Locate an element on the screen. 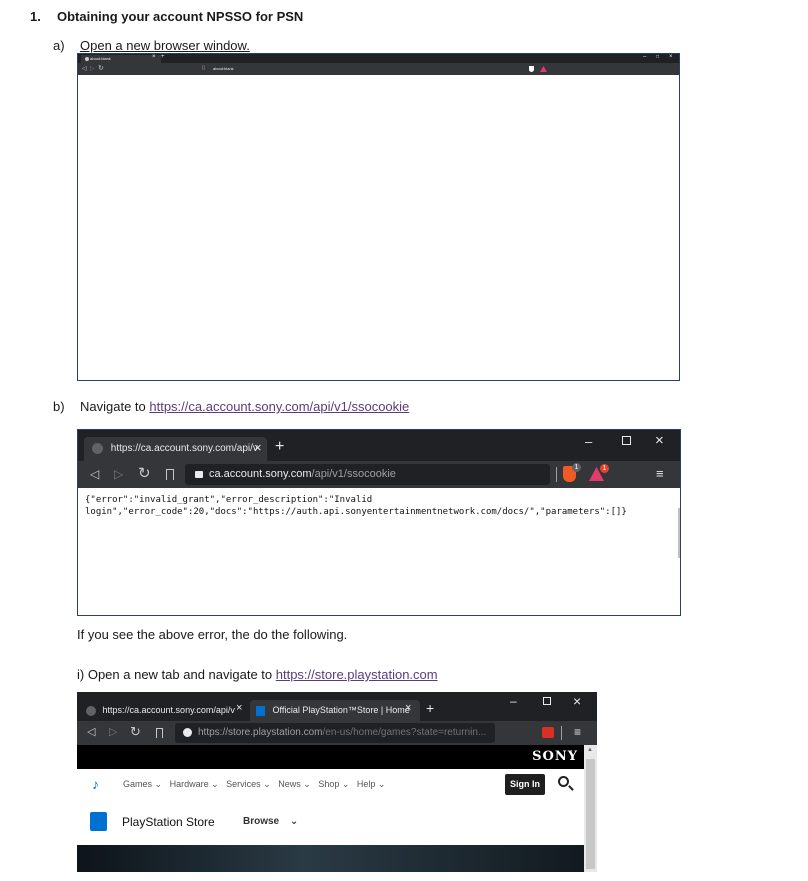 The image size is (808, 881). address-bar: ca.account.sony.com/api/v1/ssocookie is located at coordinates (367, 474).